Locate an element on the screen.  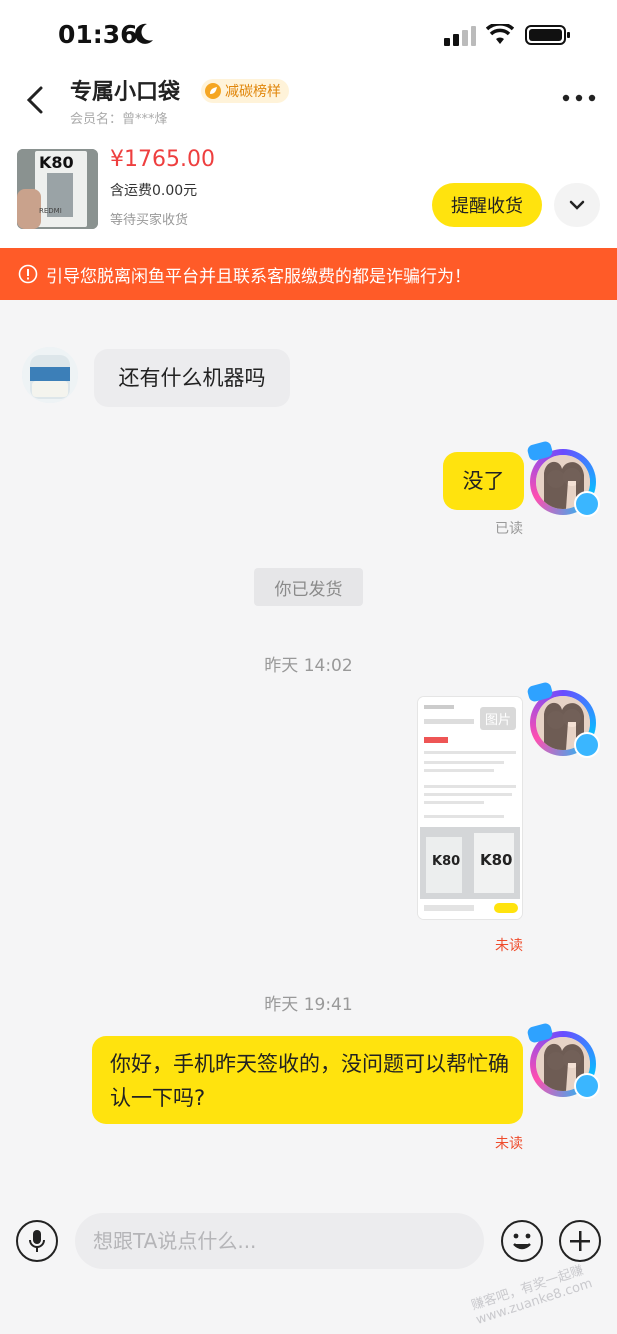
warning-text: 引导您脱离闲鱼平台并且联系客服缴费的都是诈骗行为！ is located at coordinates (258, 276).